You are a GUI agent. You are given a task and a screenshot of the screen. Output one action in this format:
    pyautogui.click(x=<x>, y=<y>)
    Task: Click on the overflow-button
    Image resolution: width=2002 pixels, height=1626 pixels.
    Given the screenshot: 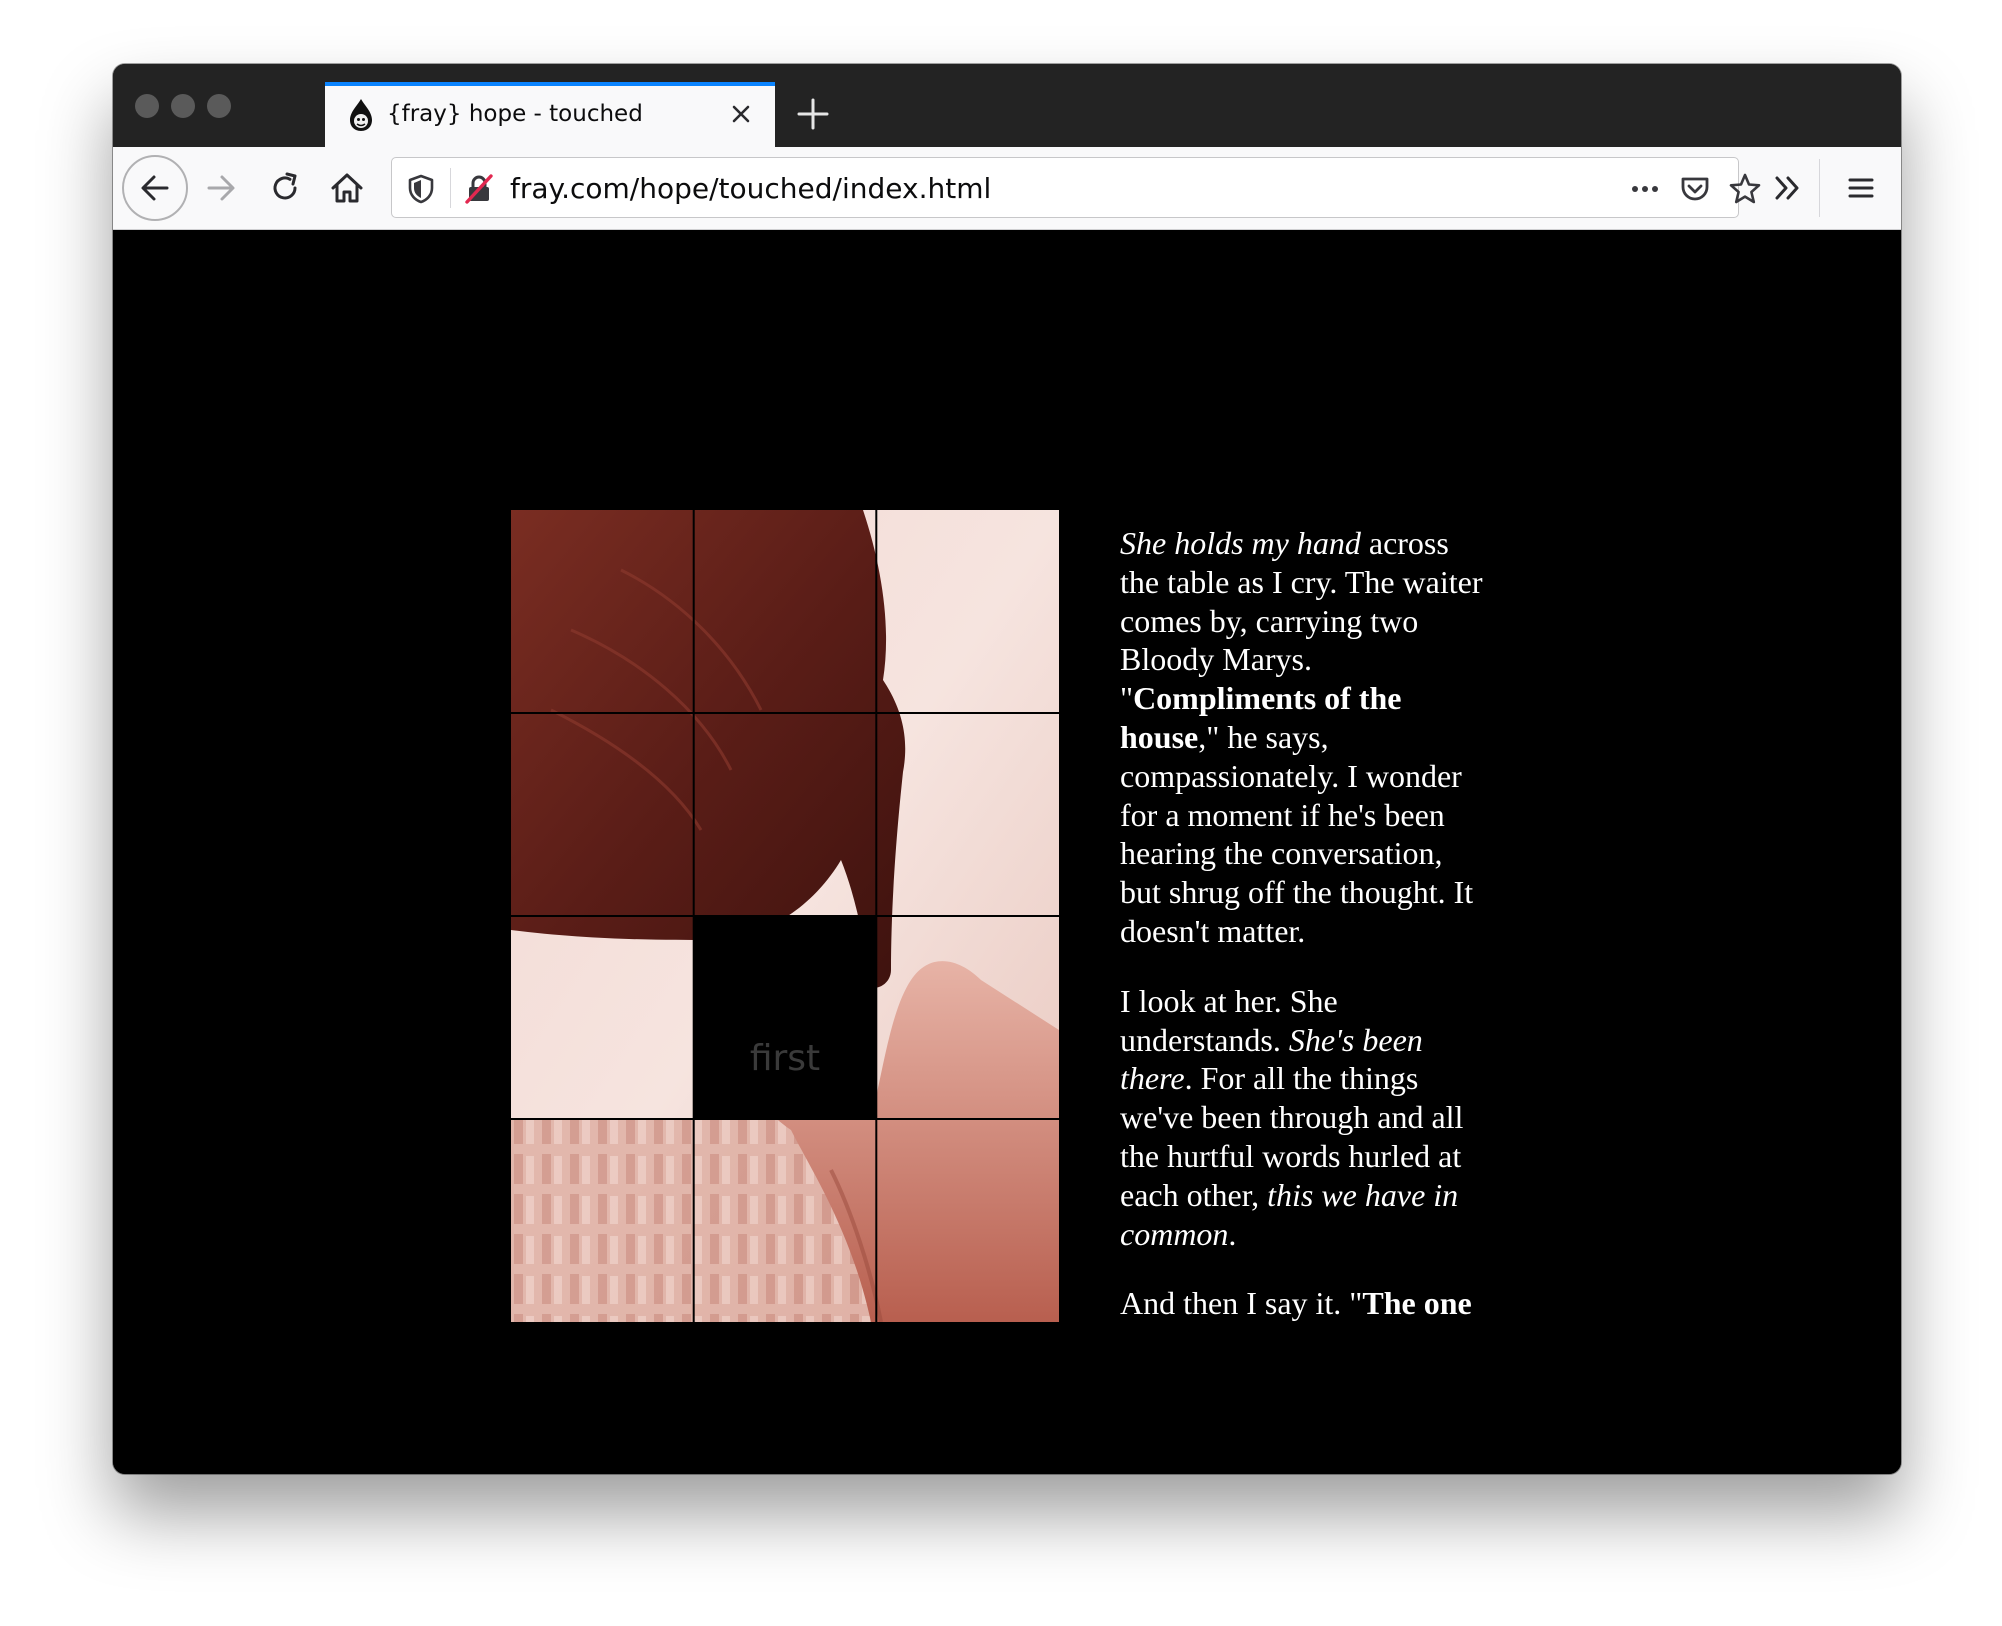 What is the action you would take?
    pyautogui.click(x=1787, y=188)
    